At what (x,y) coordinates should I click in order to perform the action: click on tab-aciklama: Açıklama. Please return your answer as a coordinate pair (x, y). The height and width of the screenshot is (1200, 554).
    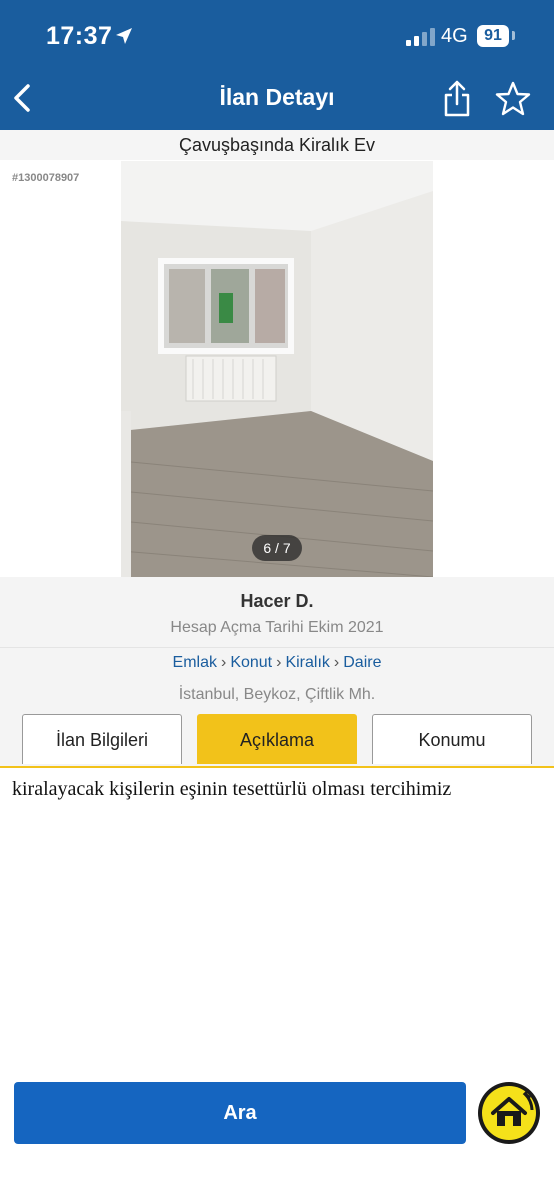
    Looking at the image, I should click on (277, 739).